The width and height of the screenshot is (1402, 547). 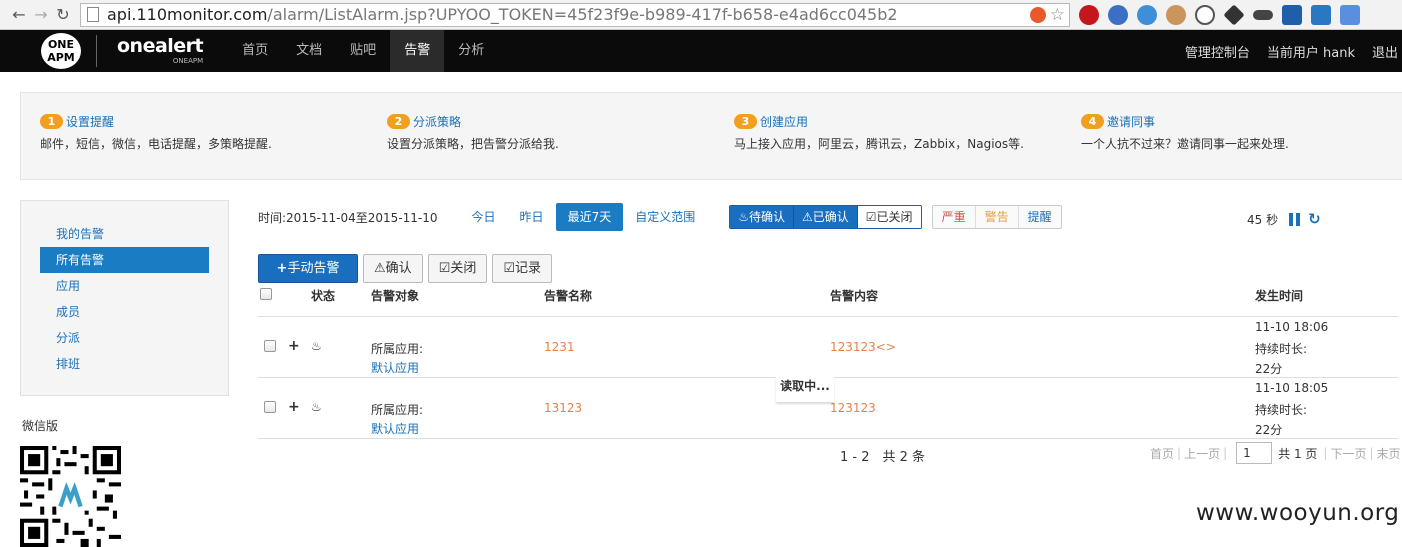 What do you see at coordinates (563, 408) in the screenshot?
I see `alert-name-link: 13123` at bounding box center [563, 408].